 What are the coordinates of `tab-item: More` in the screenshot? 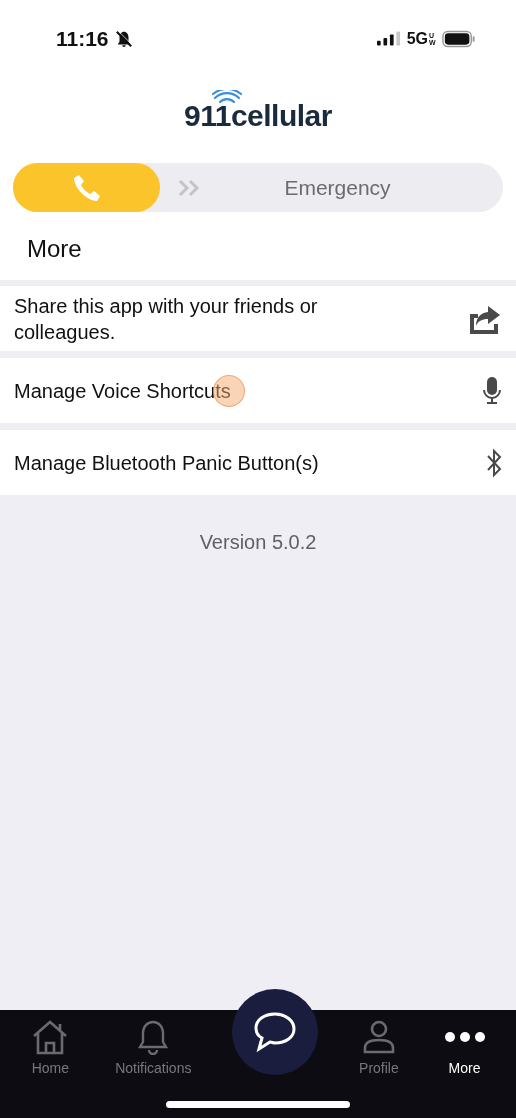 It's located at (464, 1043).